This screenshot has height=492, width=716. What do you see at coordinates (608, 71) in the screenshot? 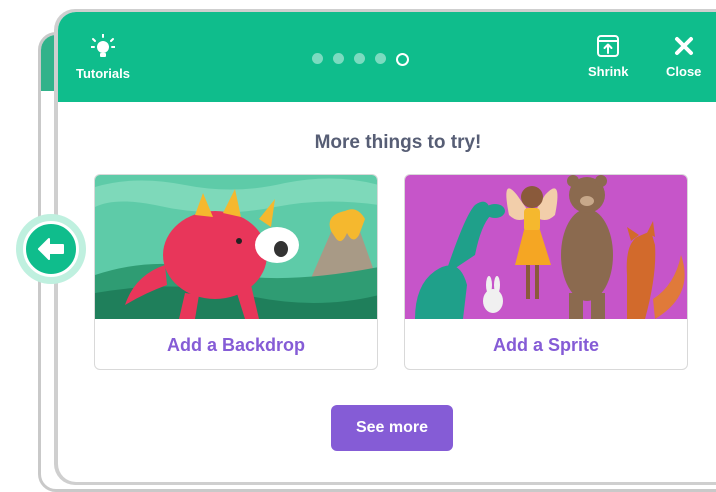
I see `shrink-label: Shrink` at bounding box center [608, 71].